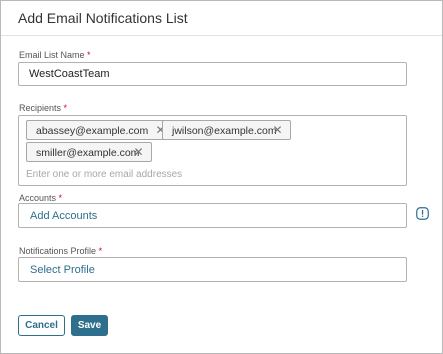 This screenshot has width=443, height=354. What do you see at coordinates (103, 18) in the screenshot?
I see `dialog-title: Add Email Notifications List` at bounding box center [103, 18].